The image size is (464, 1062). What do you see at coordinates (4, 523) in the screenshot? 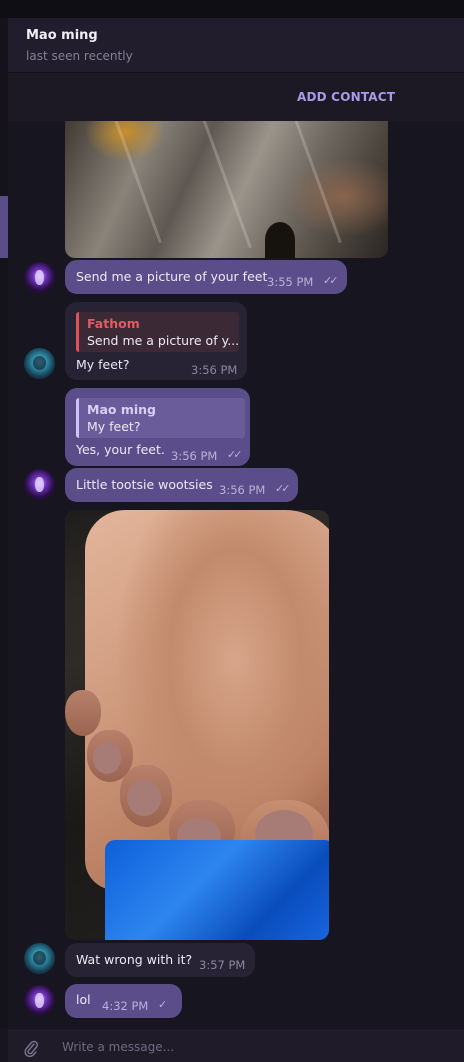
I see `sidebar-edge` at bounding box center [4, 523].